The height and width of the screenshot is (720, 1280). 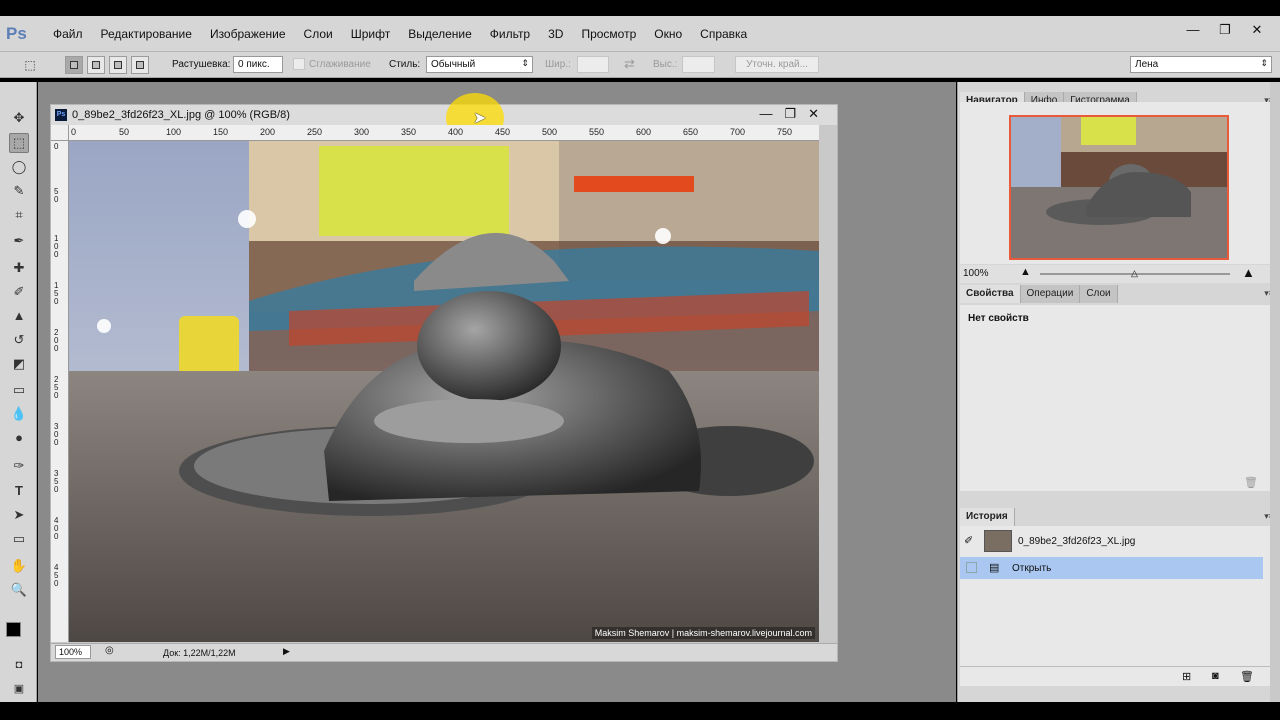 I want to click on new-document-from-state-icon: ⊞, so click(x=1186, y=676).